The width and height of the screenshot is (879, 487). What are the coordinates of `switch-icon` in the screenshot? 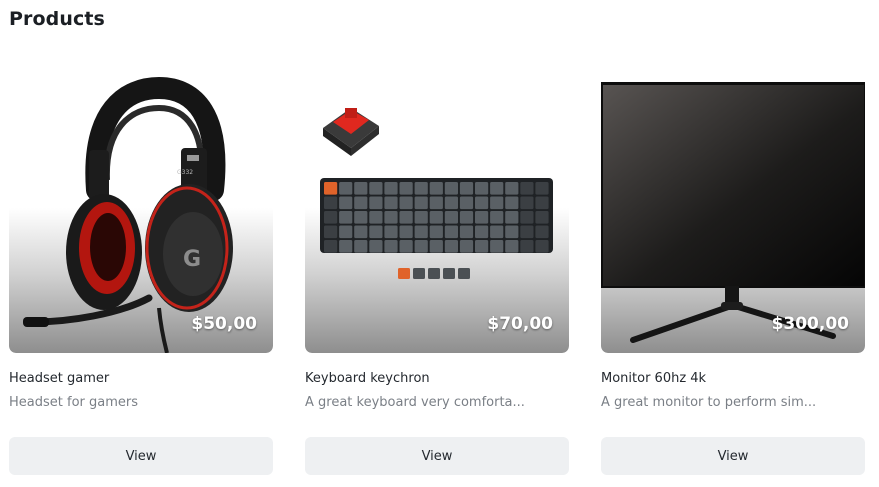 It's located at (351, 132).